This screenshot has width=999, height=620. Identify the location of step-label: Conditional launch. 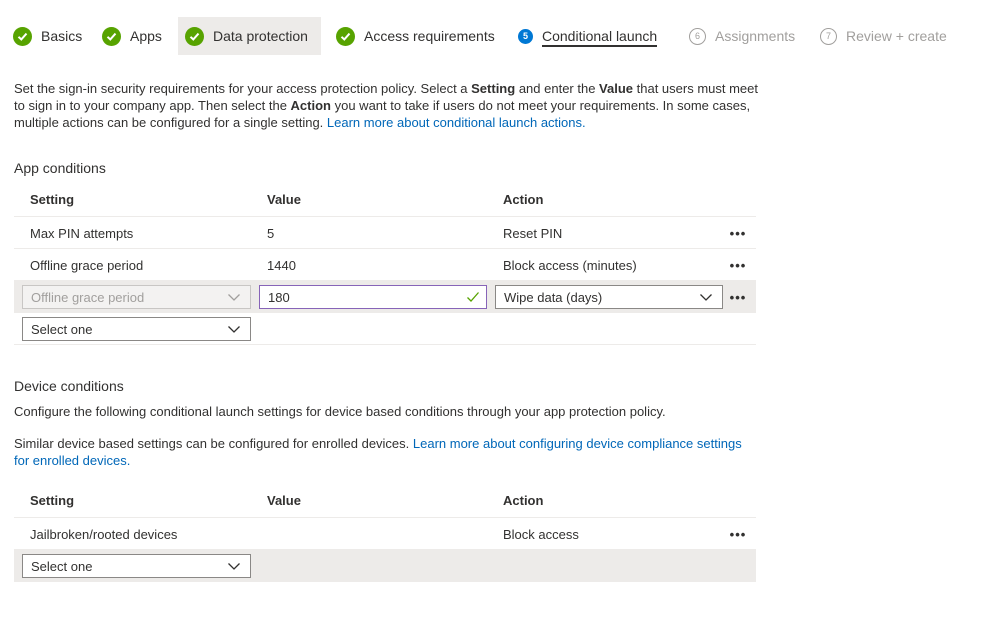
(600, 37).